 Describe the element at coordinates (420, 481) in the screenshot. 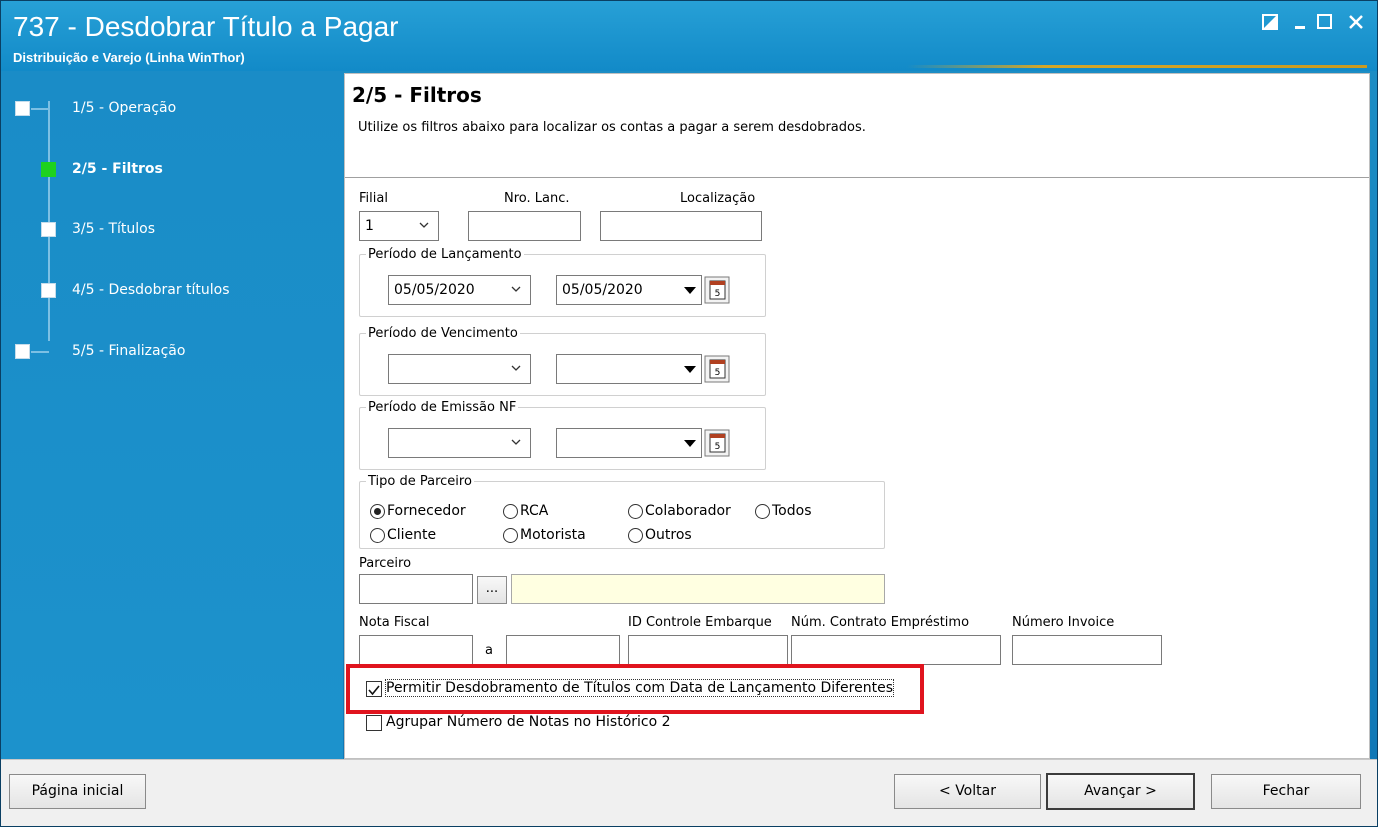

I see `tipo-parceiro-legend: Tipo de Parceiro` at that location.